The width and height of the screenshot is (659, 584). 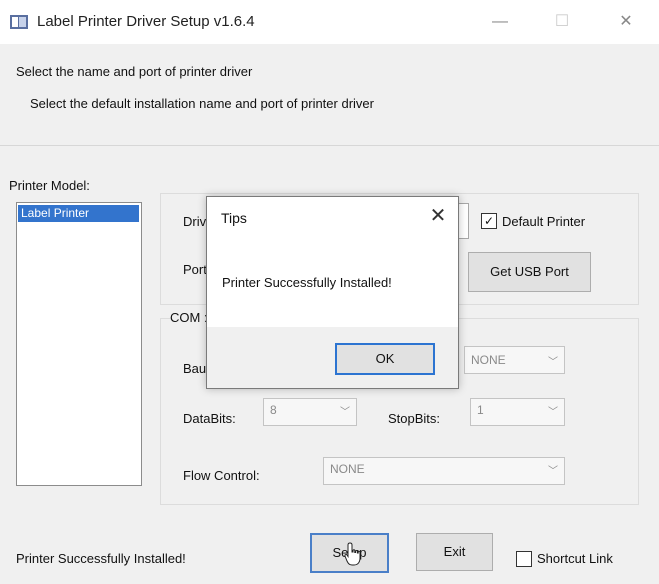 What do you see at coordinates (529, 272) in the screenshot?
I see `get-usb-port-button: Get USB Port` at bounding box center [529, 272].